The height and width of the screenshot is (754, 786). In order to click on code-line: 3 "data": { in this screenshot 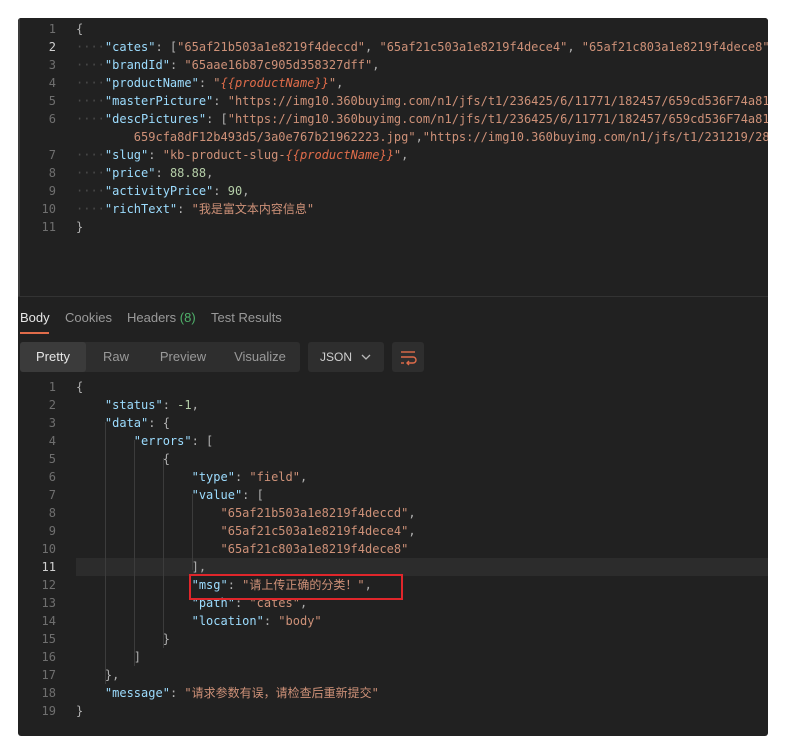, I will do `click(393, 423)`.